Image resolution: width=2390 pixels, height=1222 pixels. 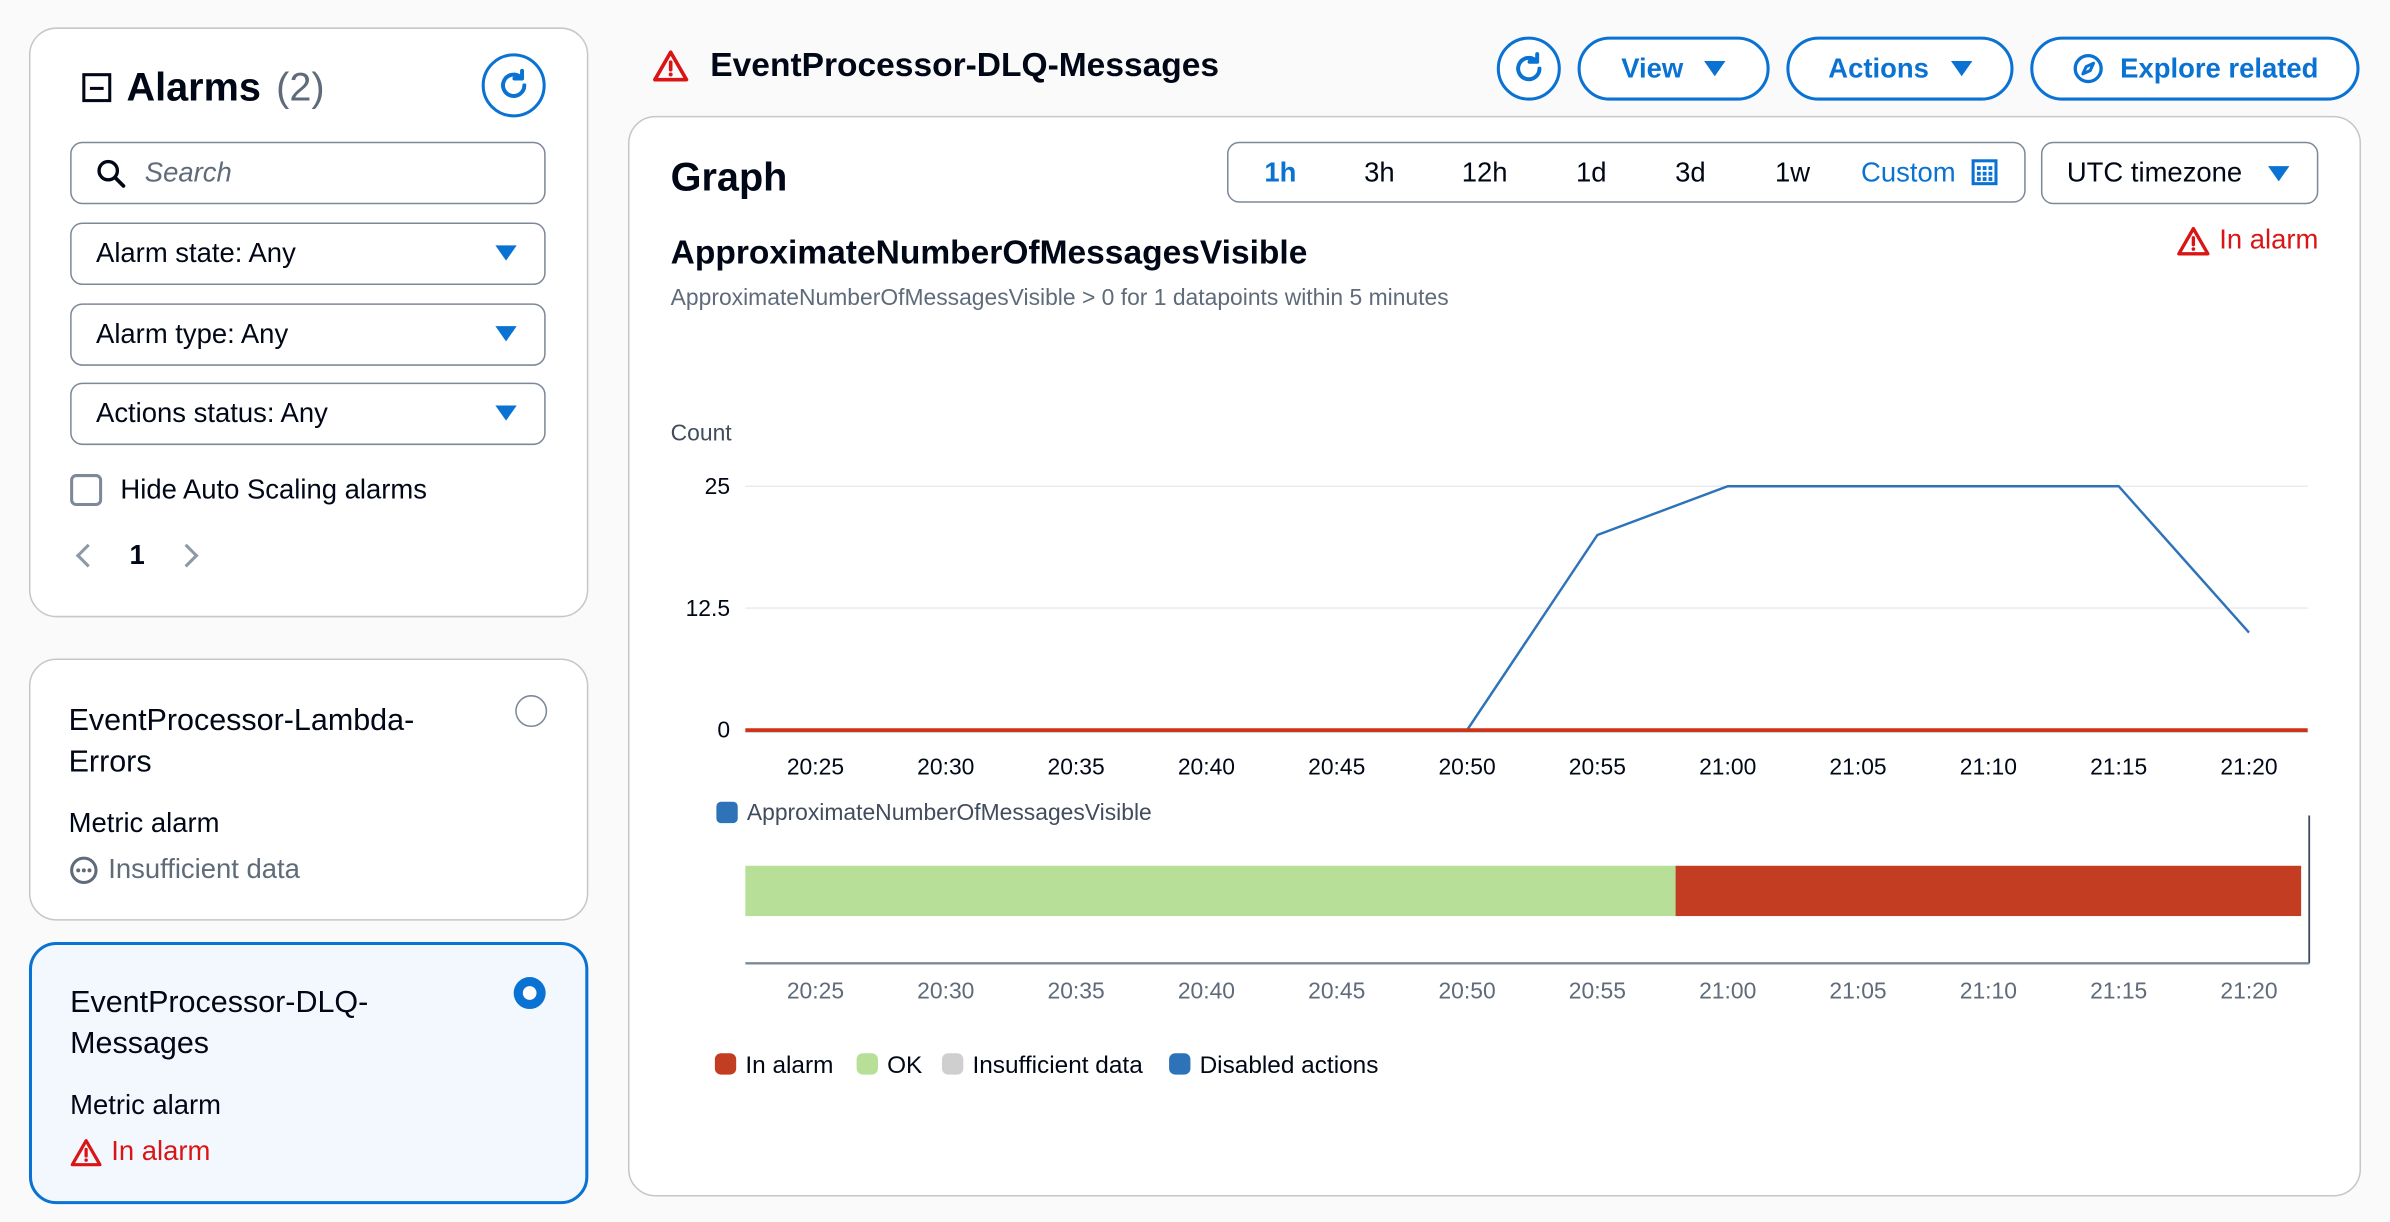 What do you see at coordinates (1075, 990) in the screenshot?
I see `timeline-tick-label: 20:35` at bounding box center [1075, 990].